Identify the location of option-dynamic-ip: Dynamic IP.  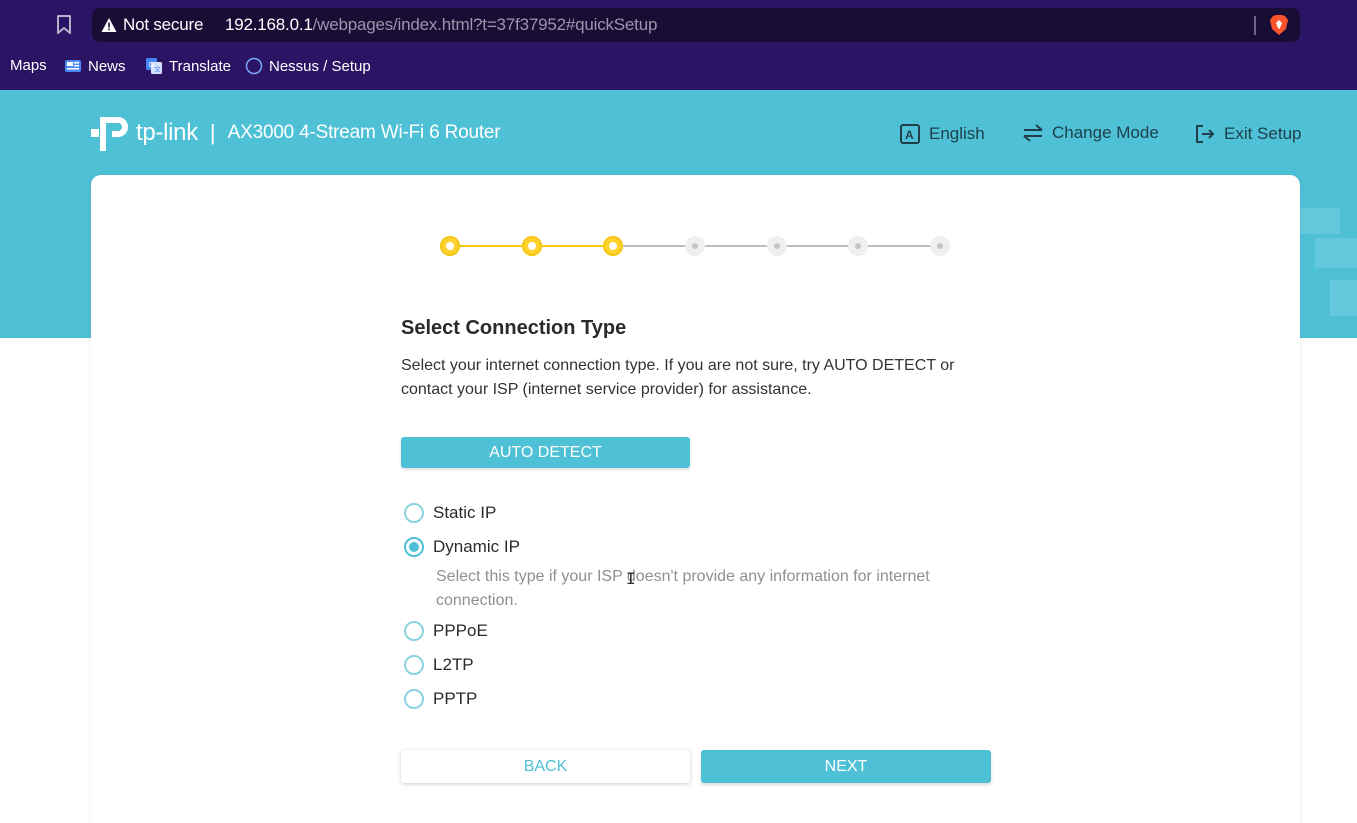
(462, 547).